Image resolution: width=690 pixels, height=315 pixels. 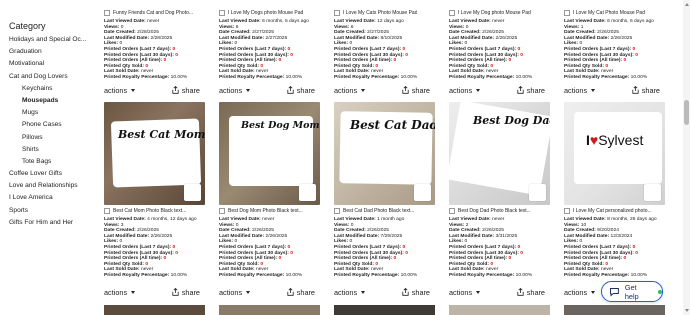 What do you see at coordinates (154, 153) in the screenshot?
I see `product-image: Best Cat Mom` at bounding box center [154, 153].